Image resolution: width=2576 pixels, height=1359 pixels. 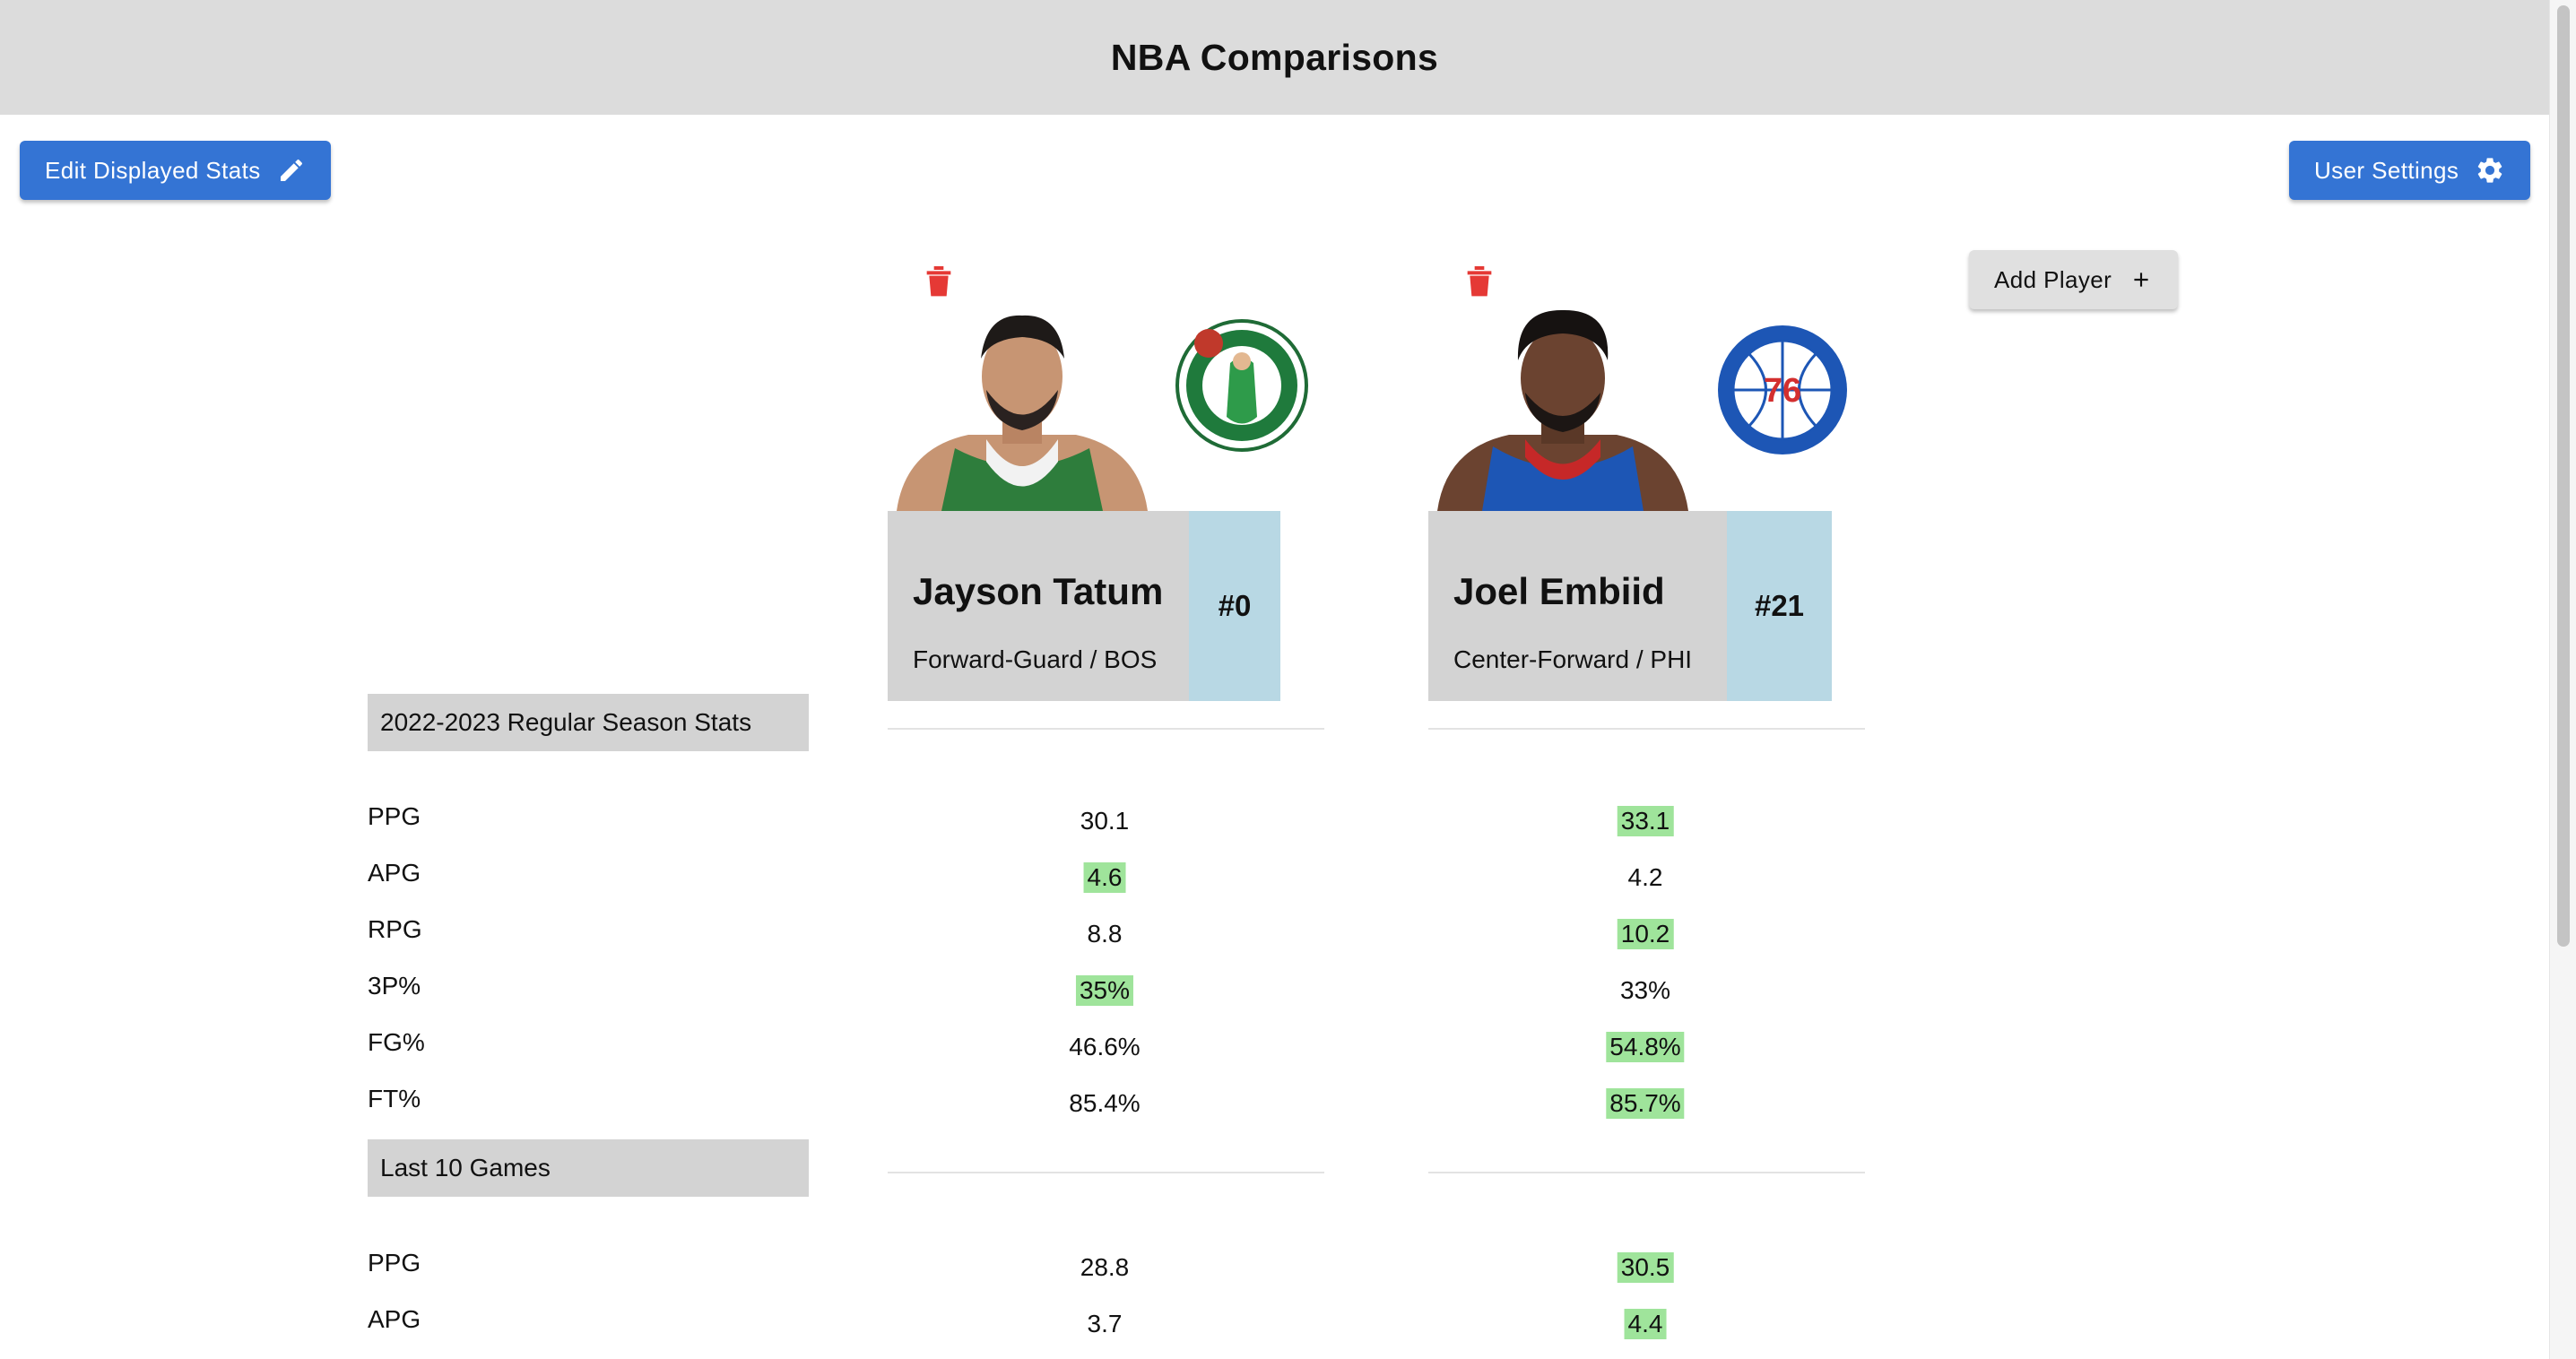 What do you see at coordinates (2563, 476) in the screenshot?
I see `scrollbar-thumb` at bounding box center [2563, 476].